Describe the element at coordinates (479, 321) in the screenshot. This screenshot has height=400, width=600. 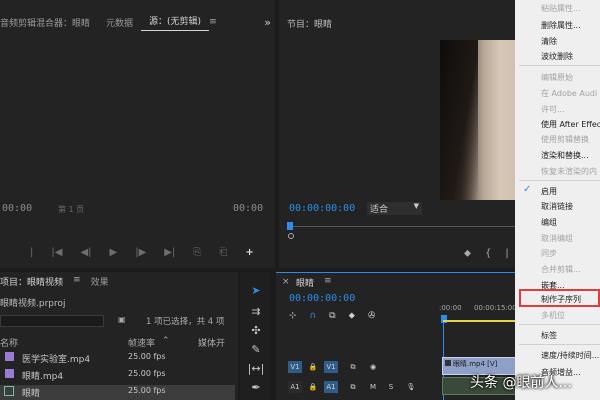
I see `work-area-bar` at that location.